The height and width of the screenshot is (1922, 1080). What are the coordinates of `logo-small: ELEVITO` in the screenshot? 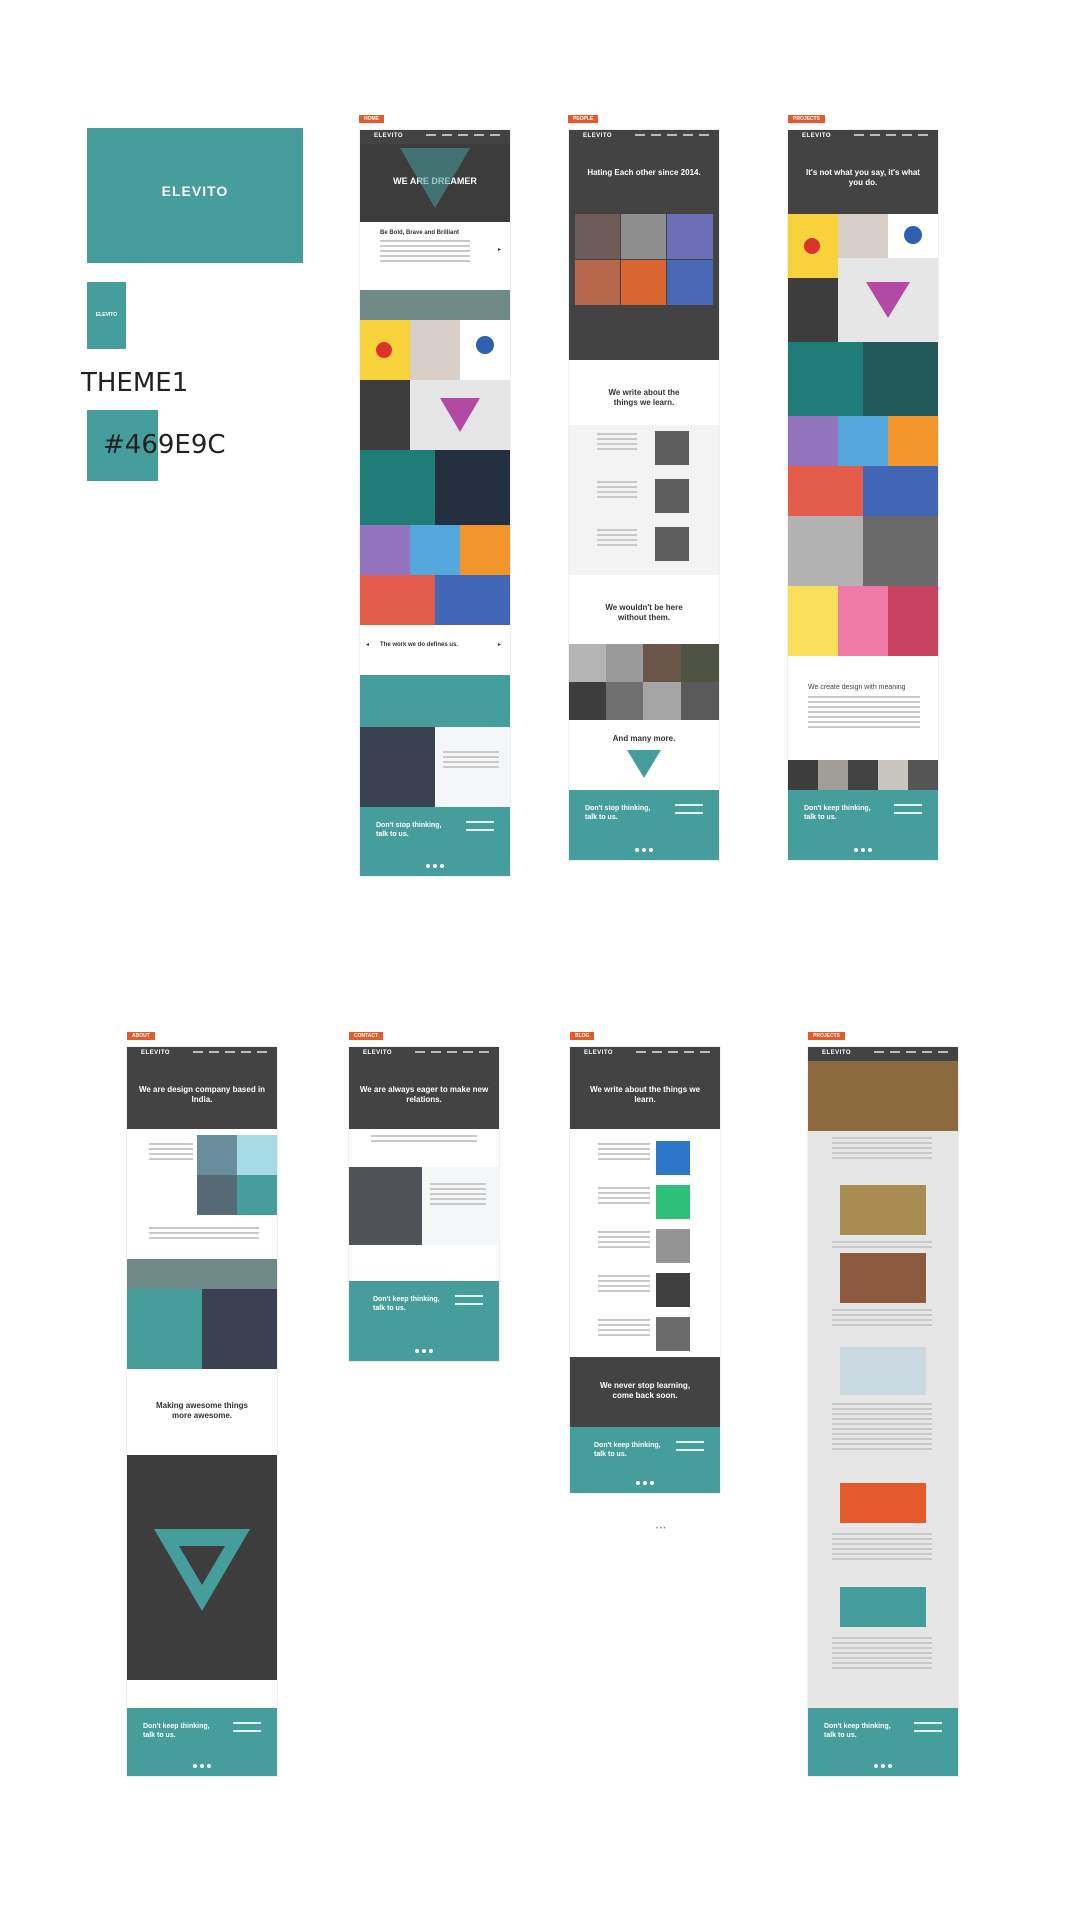 It's located at (106, 315).